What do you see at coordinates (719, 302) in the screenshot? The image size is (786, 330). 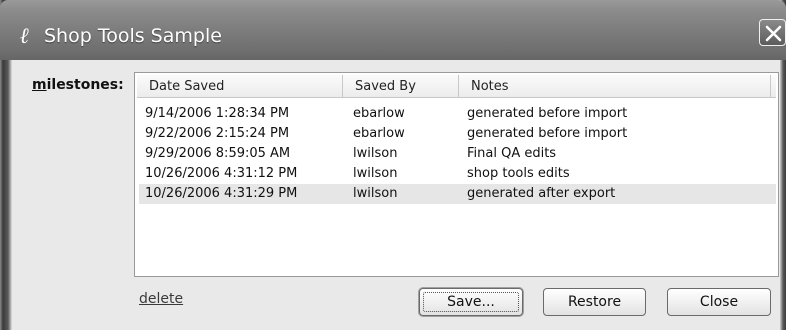 I see `close-button: Close` at bounding box center [719, 302].